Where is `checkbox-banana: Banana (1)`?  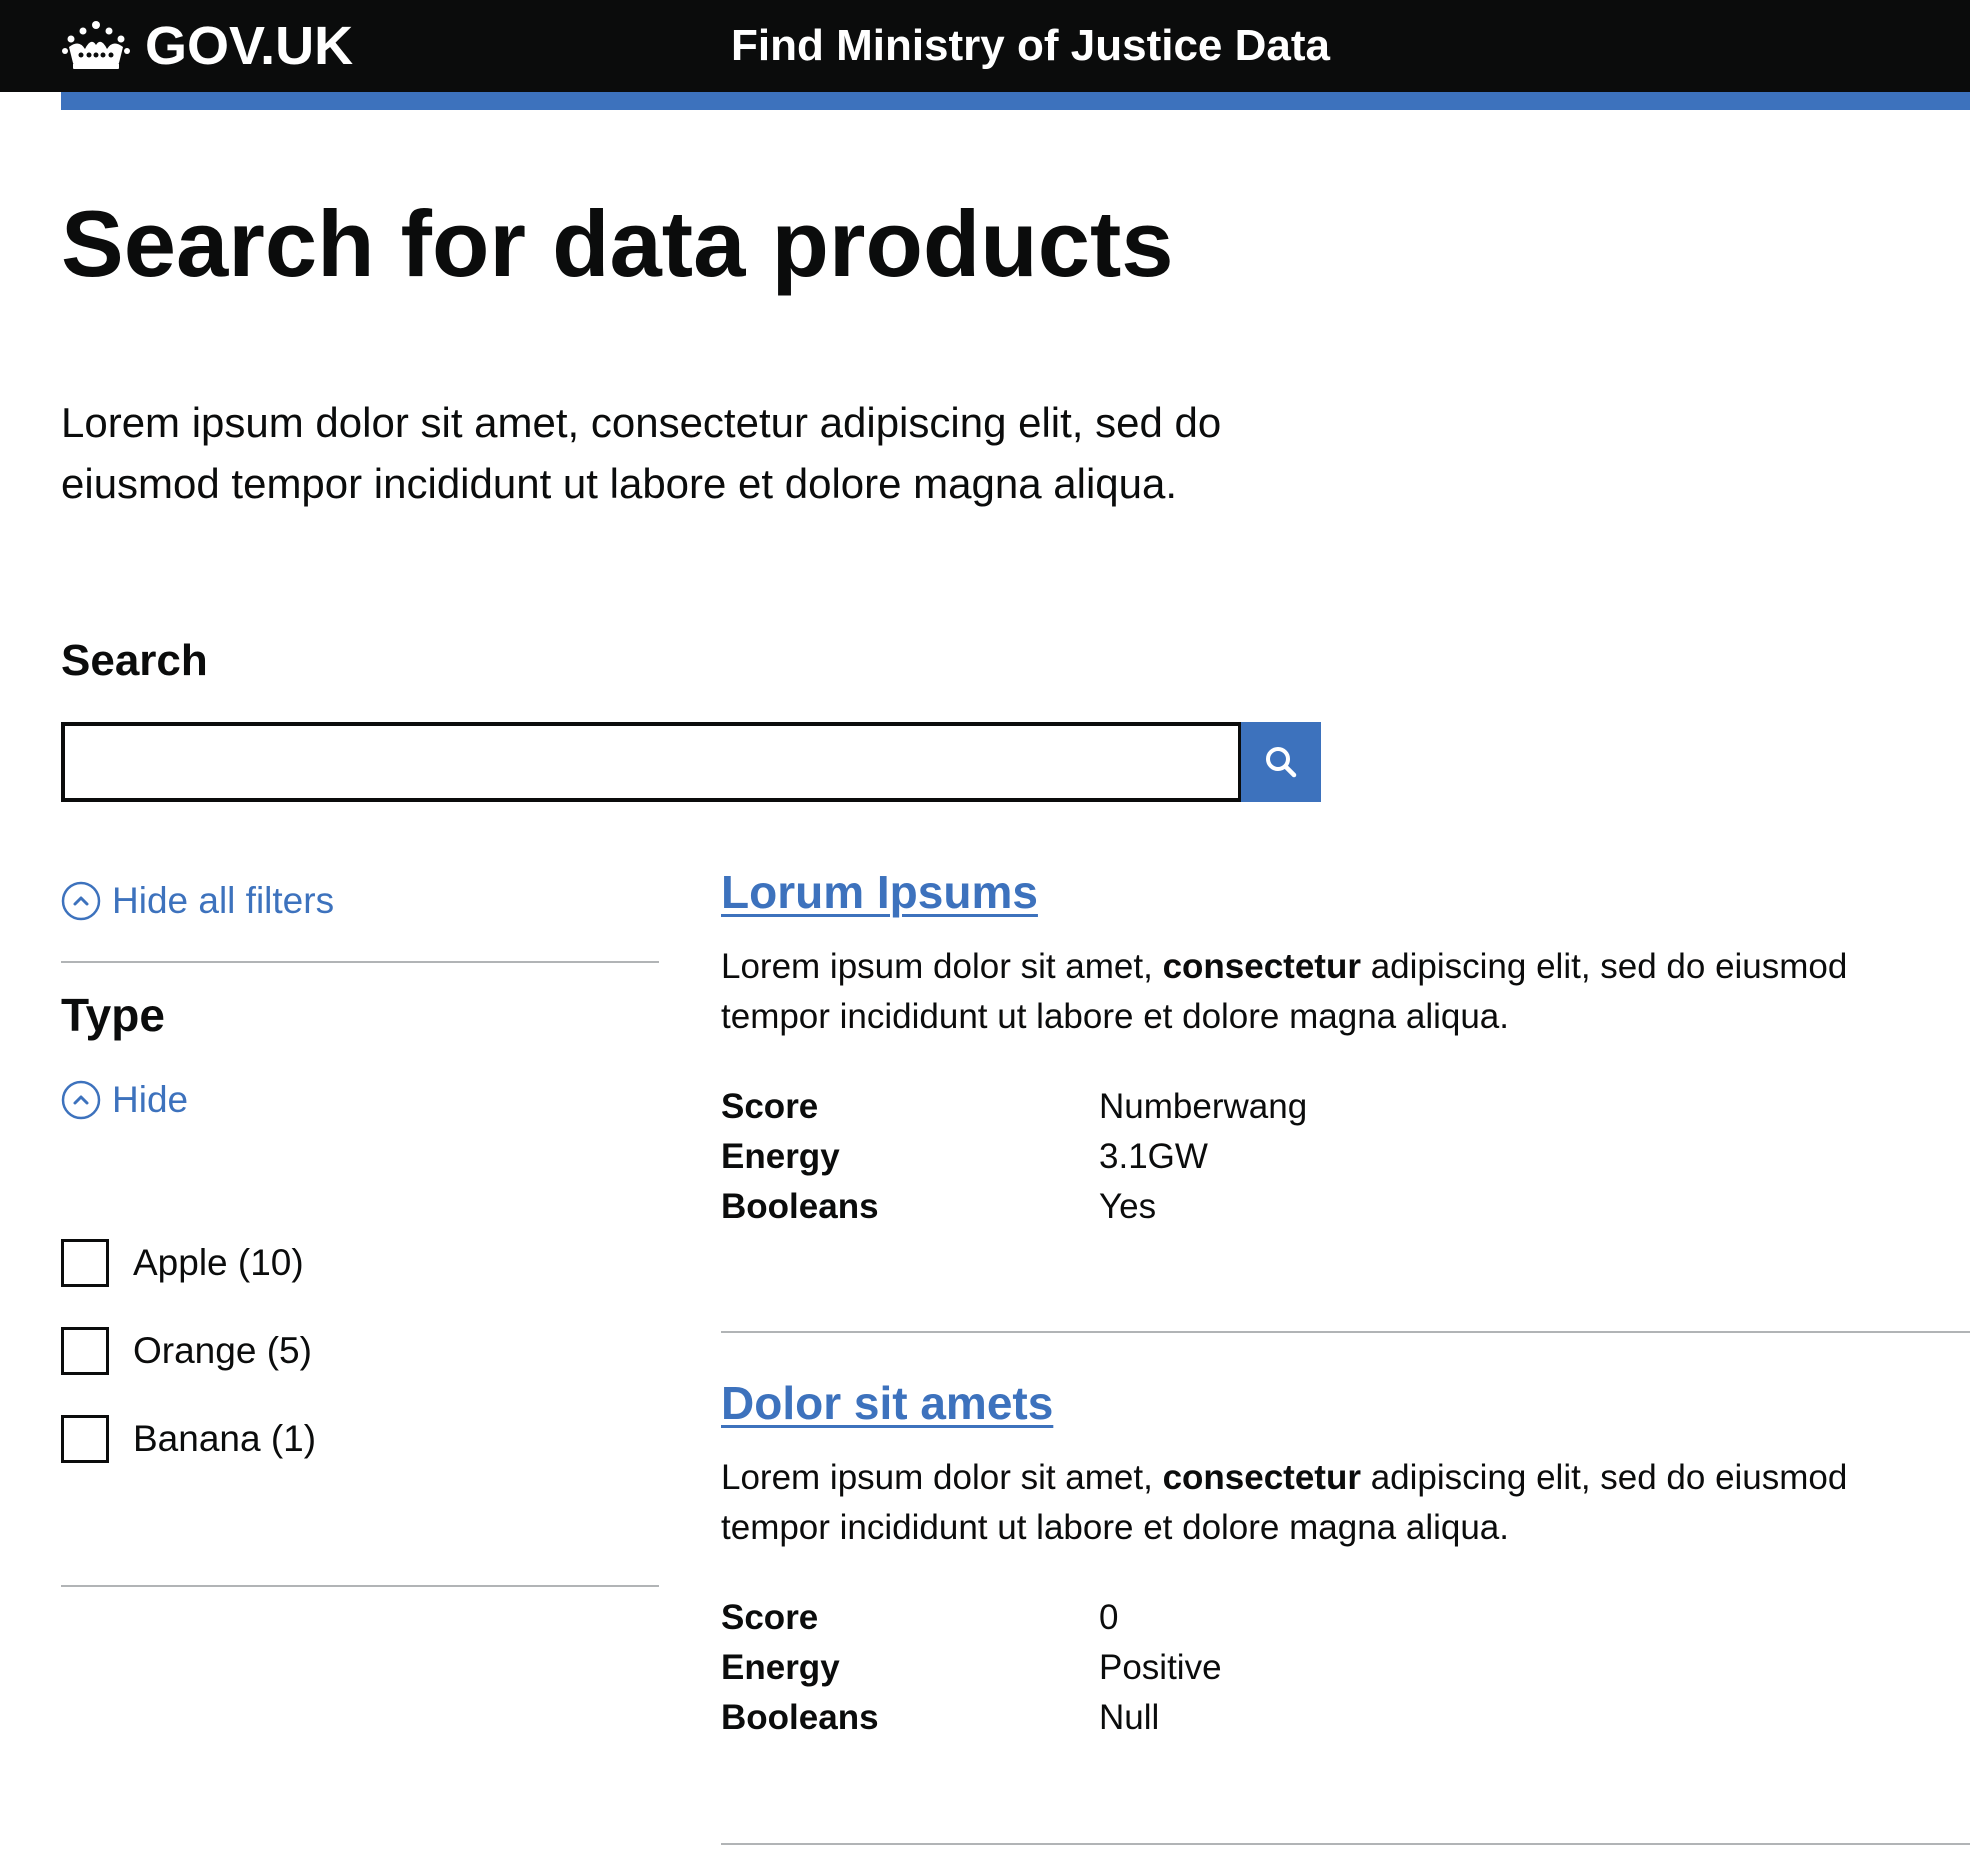 checkbox-banana: Banana (1) is located at coordinates (188, 1439).